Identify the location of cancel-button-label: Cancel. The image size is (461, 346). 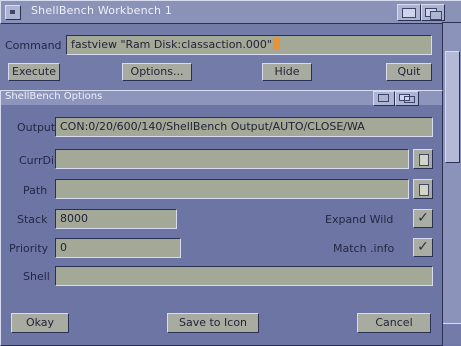
(394, 322).